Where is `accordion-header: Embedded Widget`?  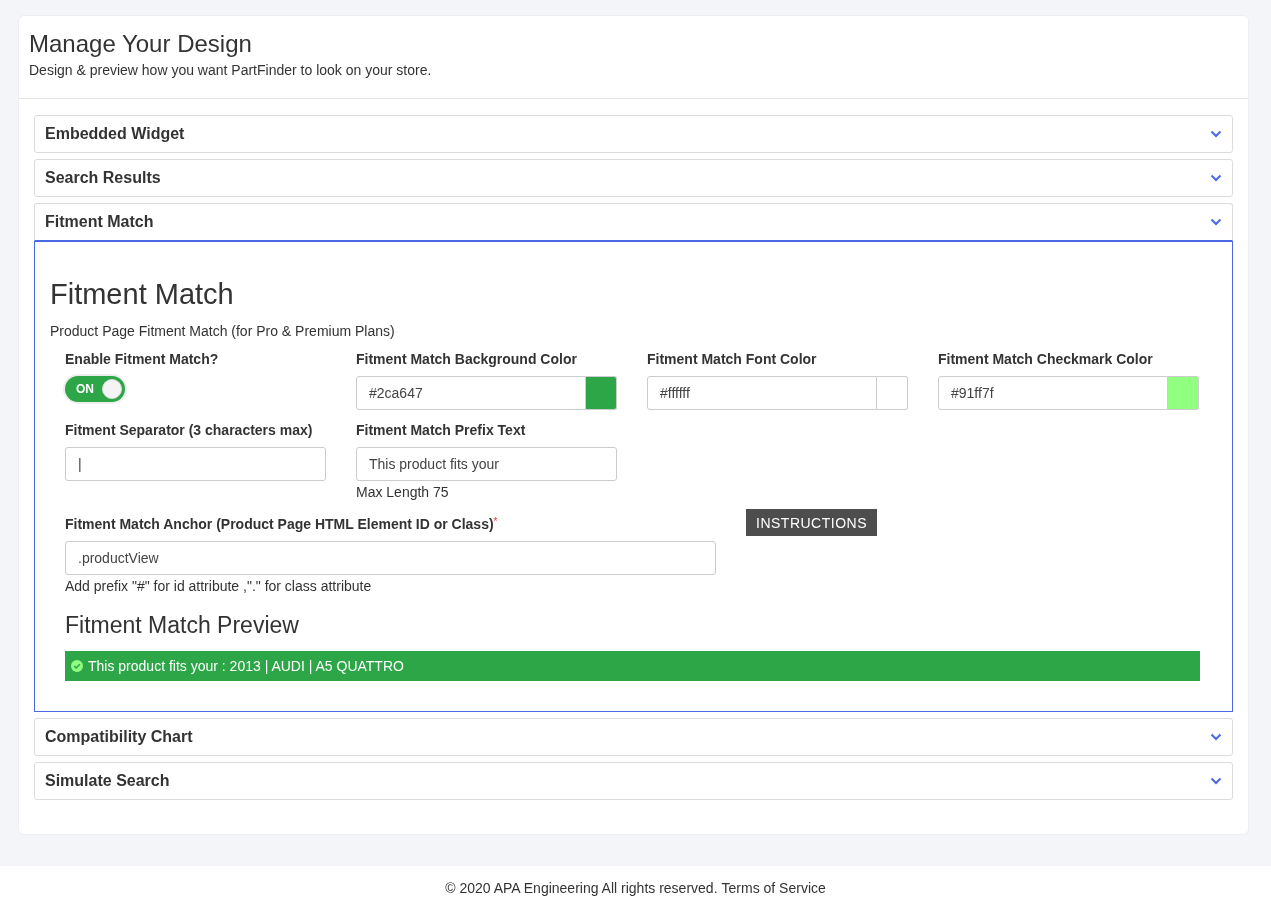 accordion-header: Embedded Widget is located at coordinates (633, 134).